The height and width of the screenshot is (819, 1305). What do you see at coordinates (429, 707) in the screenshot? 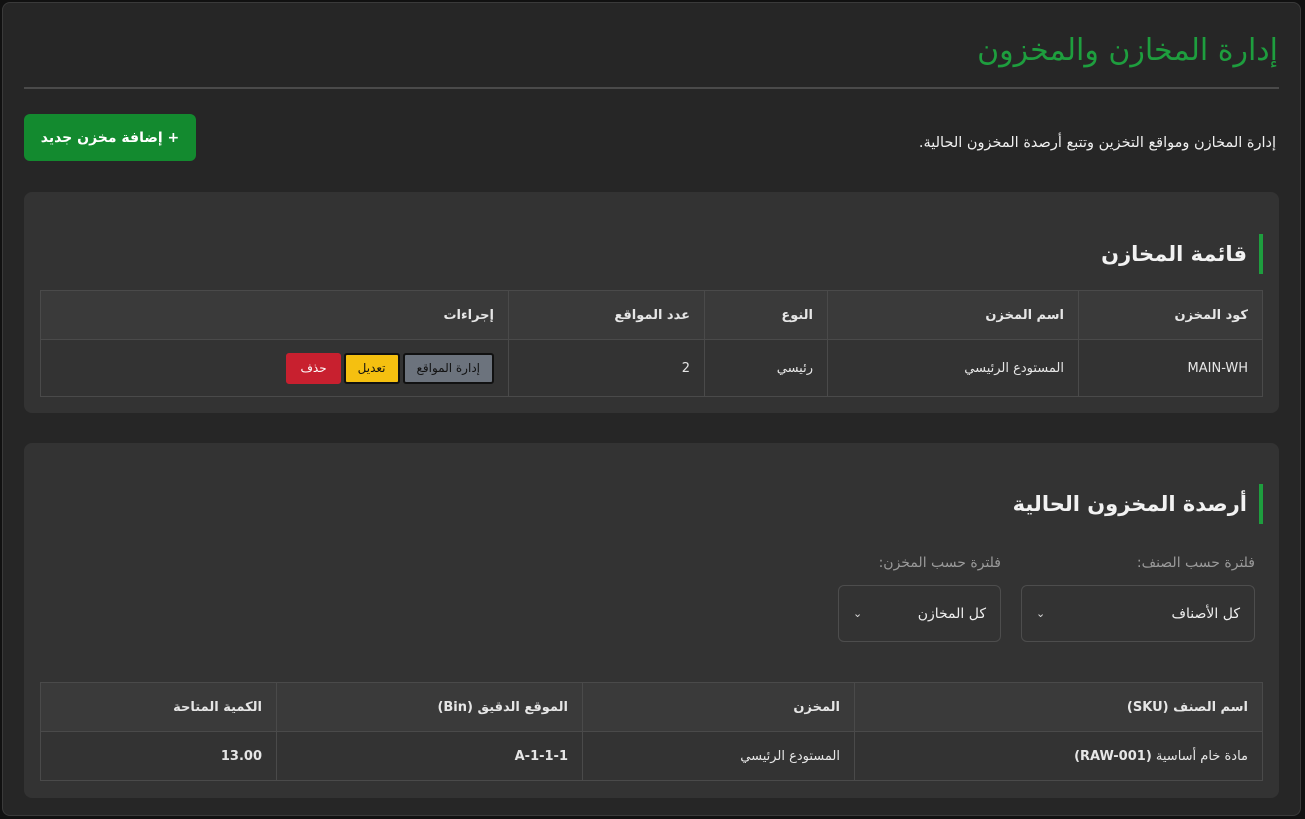
I see `col-bin: الموقع الدقيق (Bin)` at bounding box center [429, 707].